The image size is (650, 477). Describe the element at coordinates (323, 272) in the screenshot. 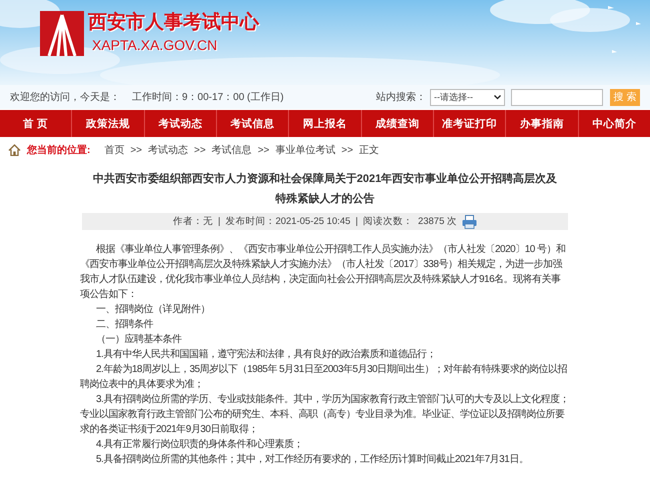

I see `article-paragraph: 根据《事业单位人事管理条例》、《西安市事业单位公开招聘工作人员实施办法》（市人社发〔2020〕10 号）和《西安市事业单位公开招聘高层次及特殊紧缺人才实施办法》（市人社发〔2017〕338号）相关规定，为进一步加强我市人才队伍建设，优化我市事业单位人员结构，决定面向社会公开招聘高层次及特殊紧缺人才916名。现将有关事项公告如下：` at that location.